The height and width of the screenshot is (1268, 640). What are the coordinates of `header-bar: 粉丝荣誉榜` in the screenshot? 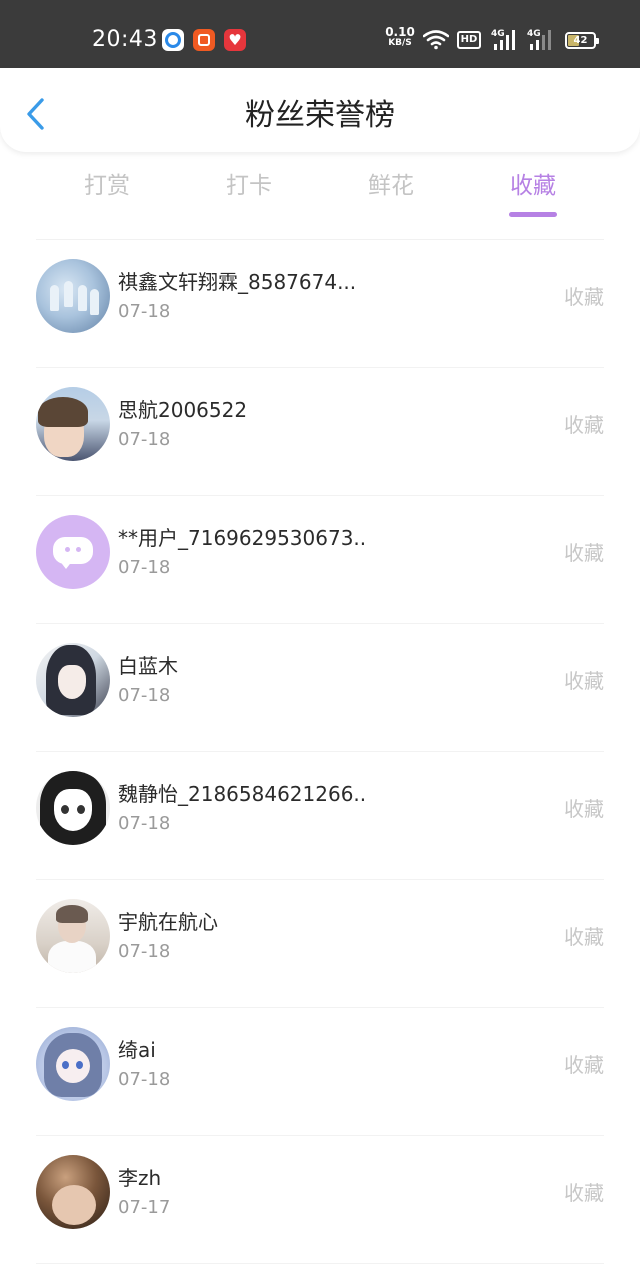 It's located at (320, 110).